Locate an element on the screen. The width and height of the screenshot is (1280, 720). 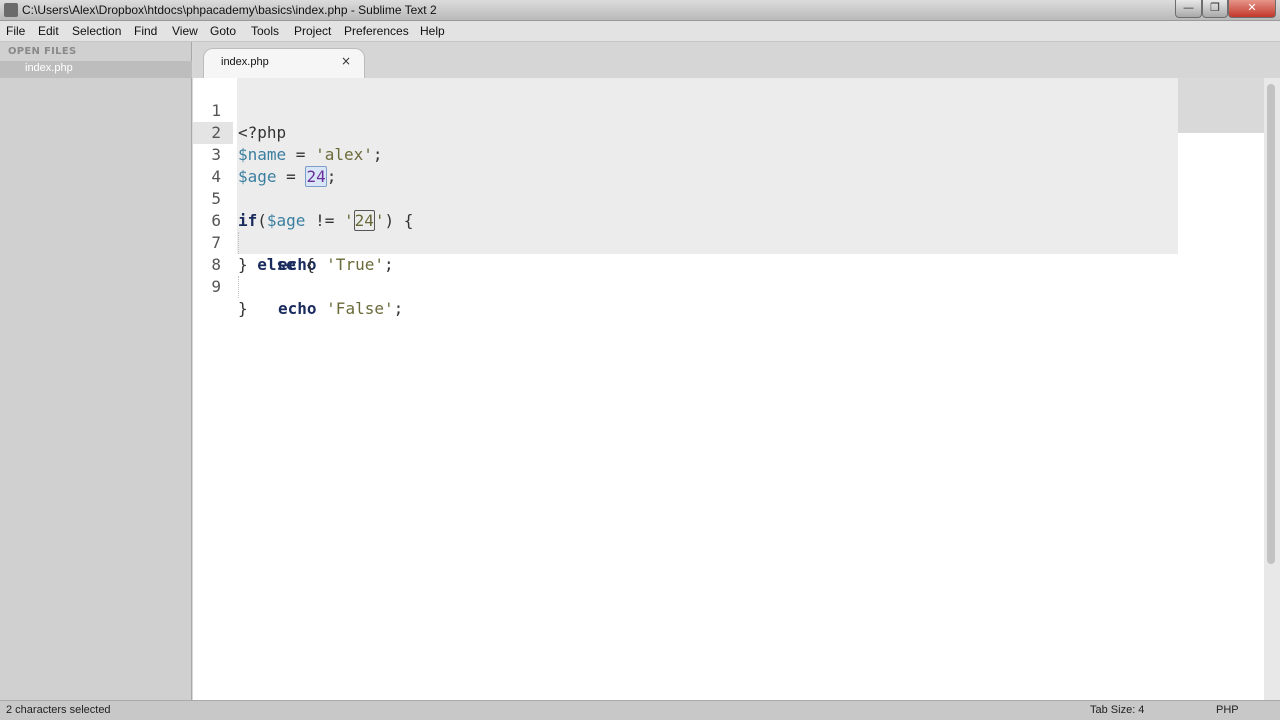
menu-edit: Edit is located at coordinates (48, 31).